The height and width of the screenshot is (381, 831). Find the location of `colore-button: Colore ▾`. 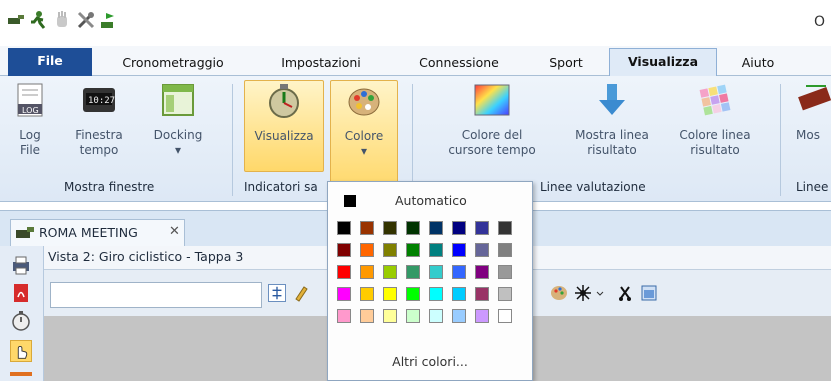

colore-button: Colore ▾ is located at coordinates (364, 135).